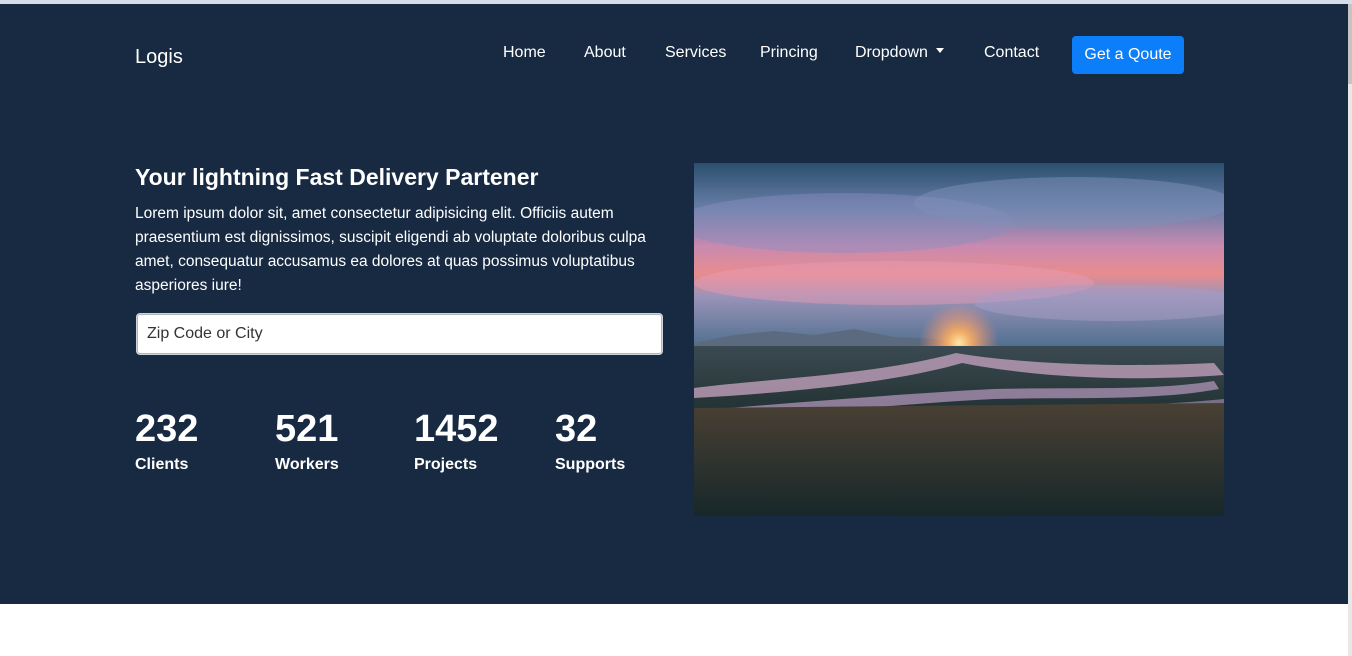 The width and height of the screenshot is (1352, 656). What do you see at coordinates (167, 429) in the screenshot?
I see `stat-value: 232` at bounding box center [167, 429].